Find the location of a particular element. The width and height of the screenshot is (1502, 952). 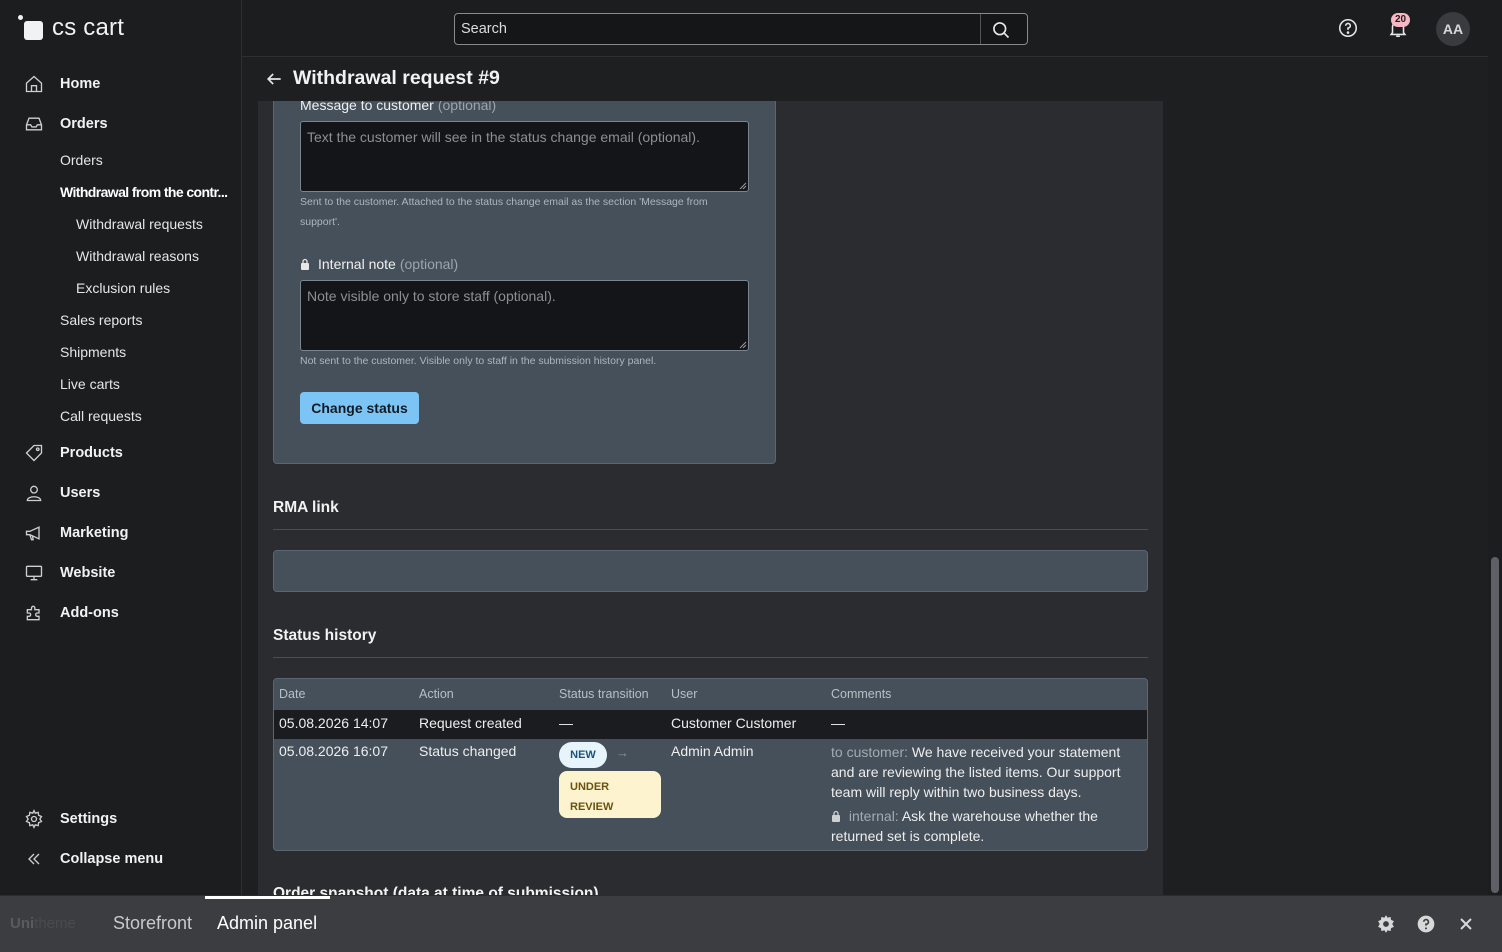

sidebar-subitem-exclusion-rules: Exclusion rules is located at coordinates (161, 288).